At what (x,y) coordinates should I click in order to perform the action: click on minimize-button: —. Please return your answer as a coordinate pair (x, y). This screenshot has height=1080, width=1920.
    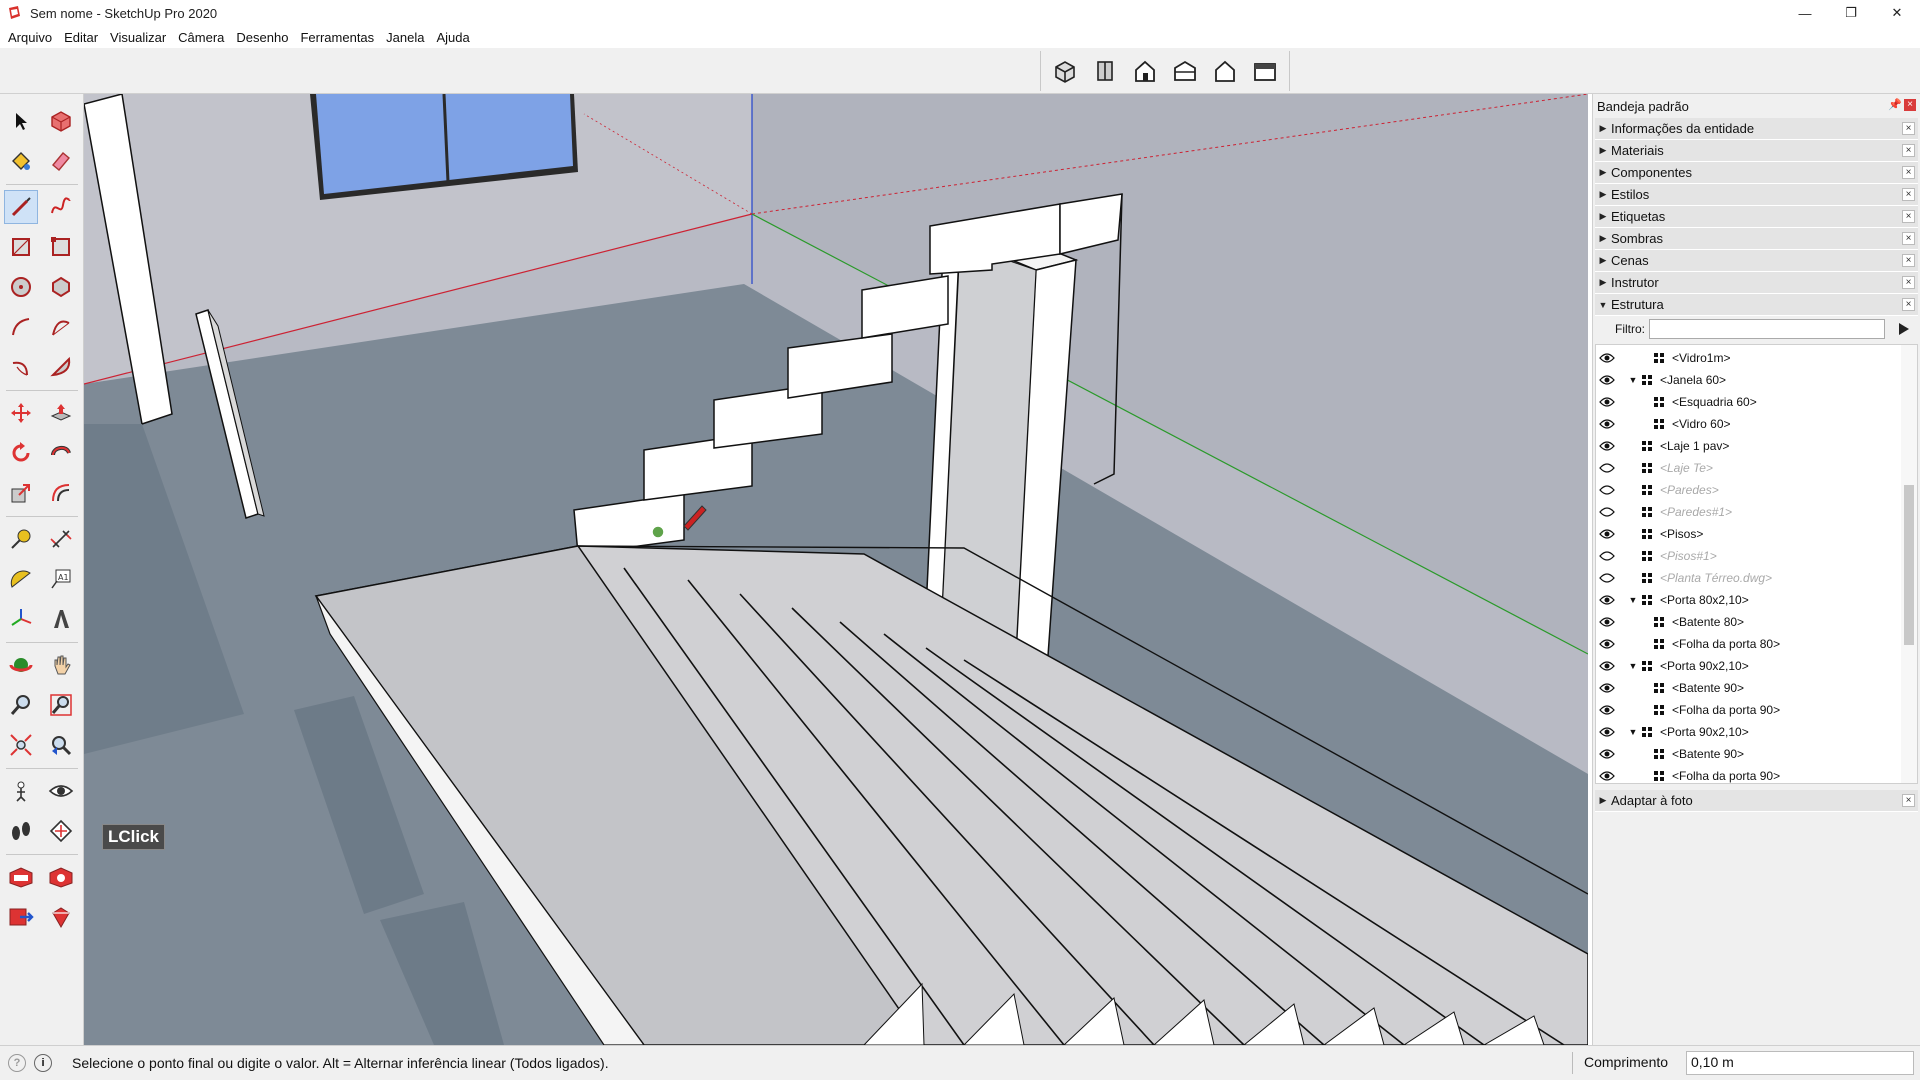
    Looking at the image, I should click on (1805, 13).